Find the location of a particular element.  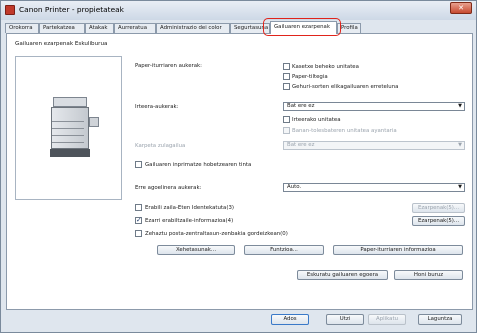

user-info-label: Ezarri erabiltzaile-informazioa(4) is located at coordinates (189, 221).